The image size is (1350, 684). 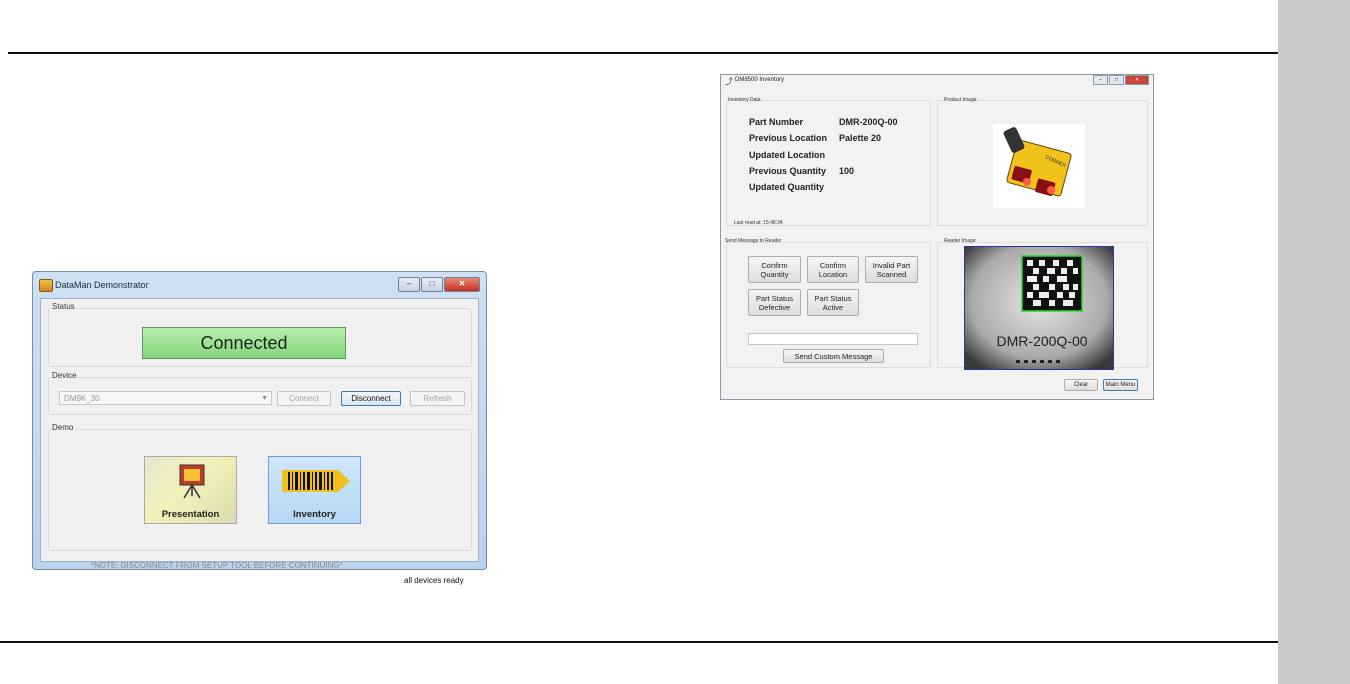 What do you see at coordinates (63, 306) in the screenshot?
I see `status-group-label: Status` at bounding box center [63, 306].